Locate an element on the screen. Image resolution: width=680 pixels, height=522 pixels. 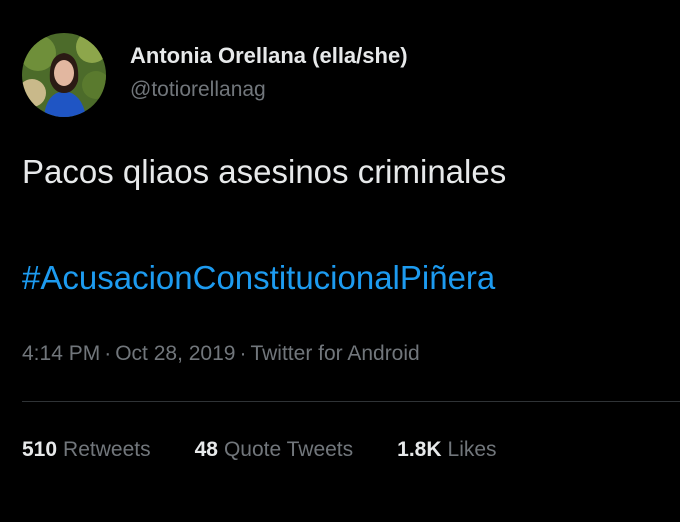
tweet-meta: 4:14 PM · Oct 28, 2019 · Twitter for Android is located at coordinates (221, 354).